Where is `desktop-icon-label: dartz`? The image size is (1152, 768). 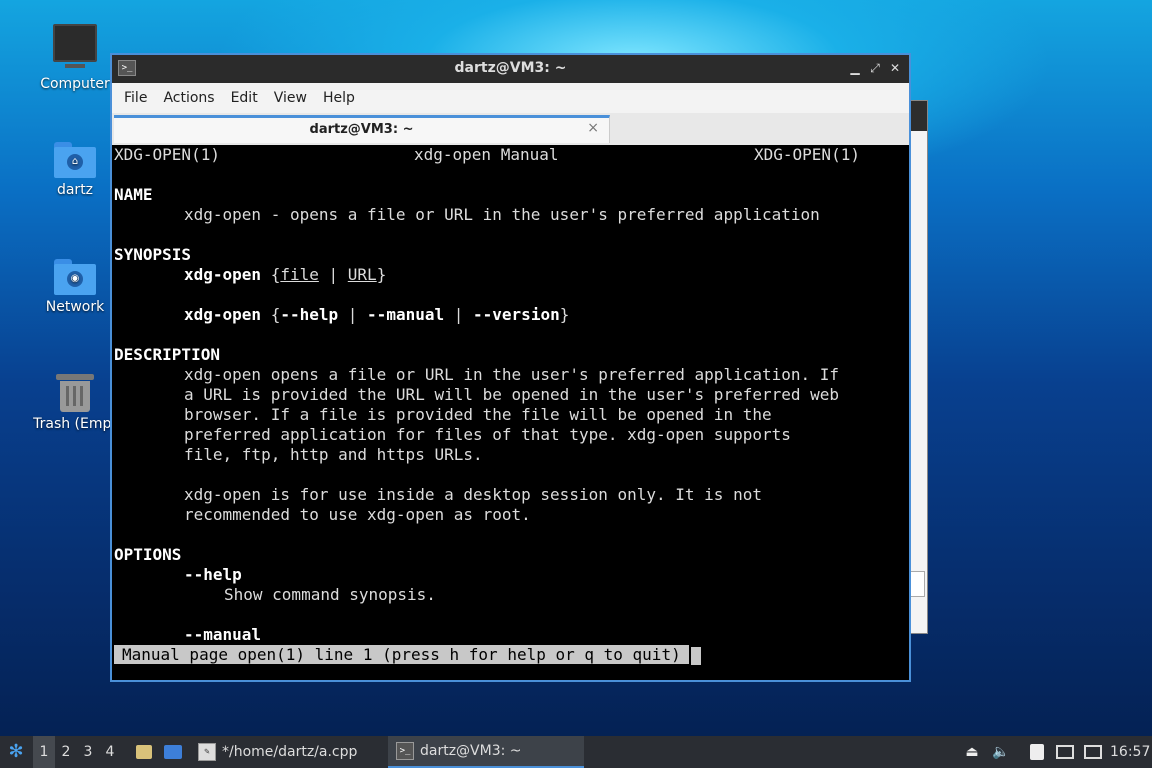 desktop-icon-label: dartz is located at coordinates (75, 190).